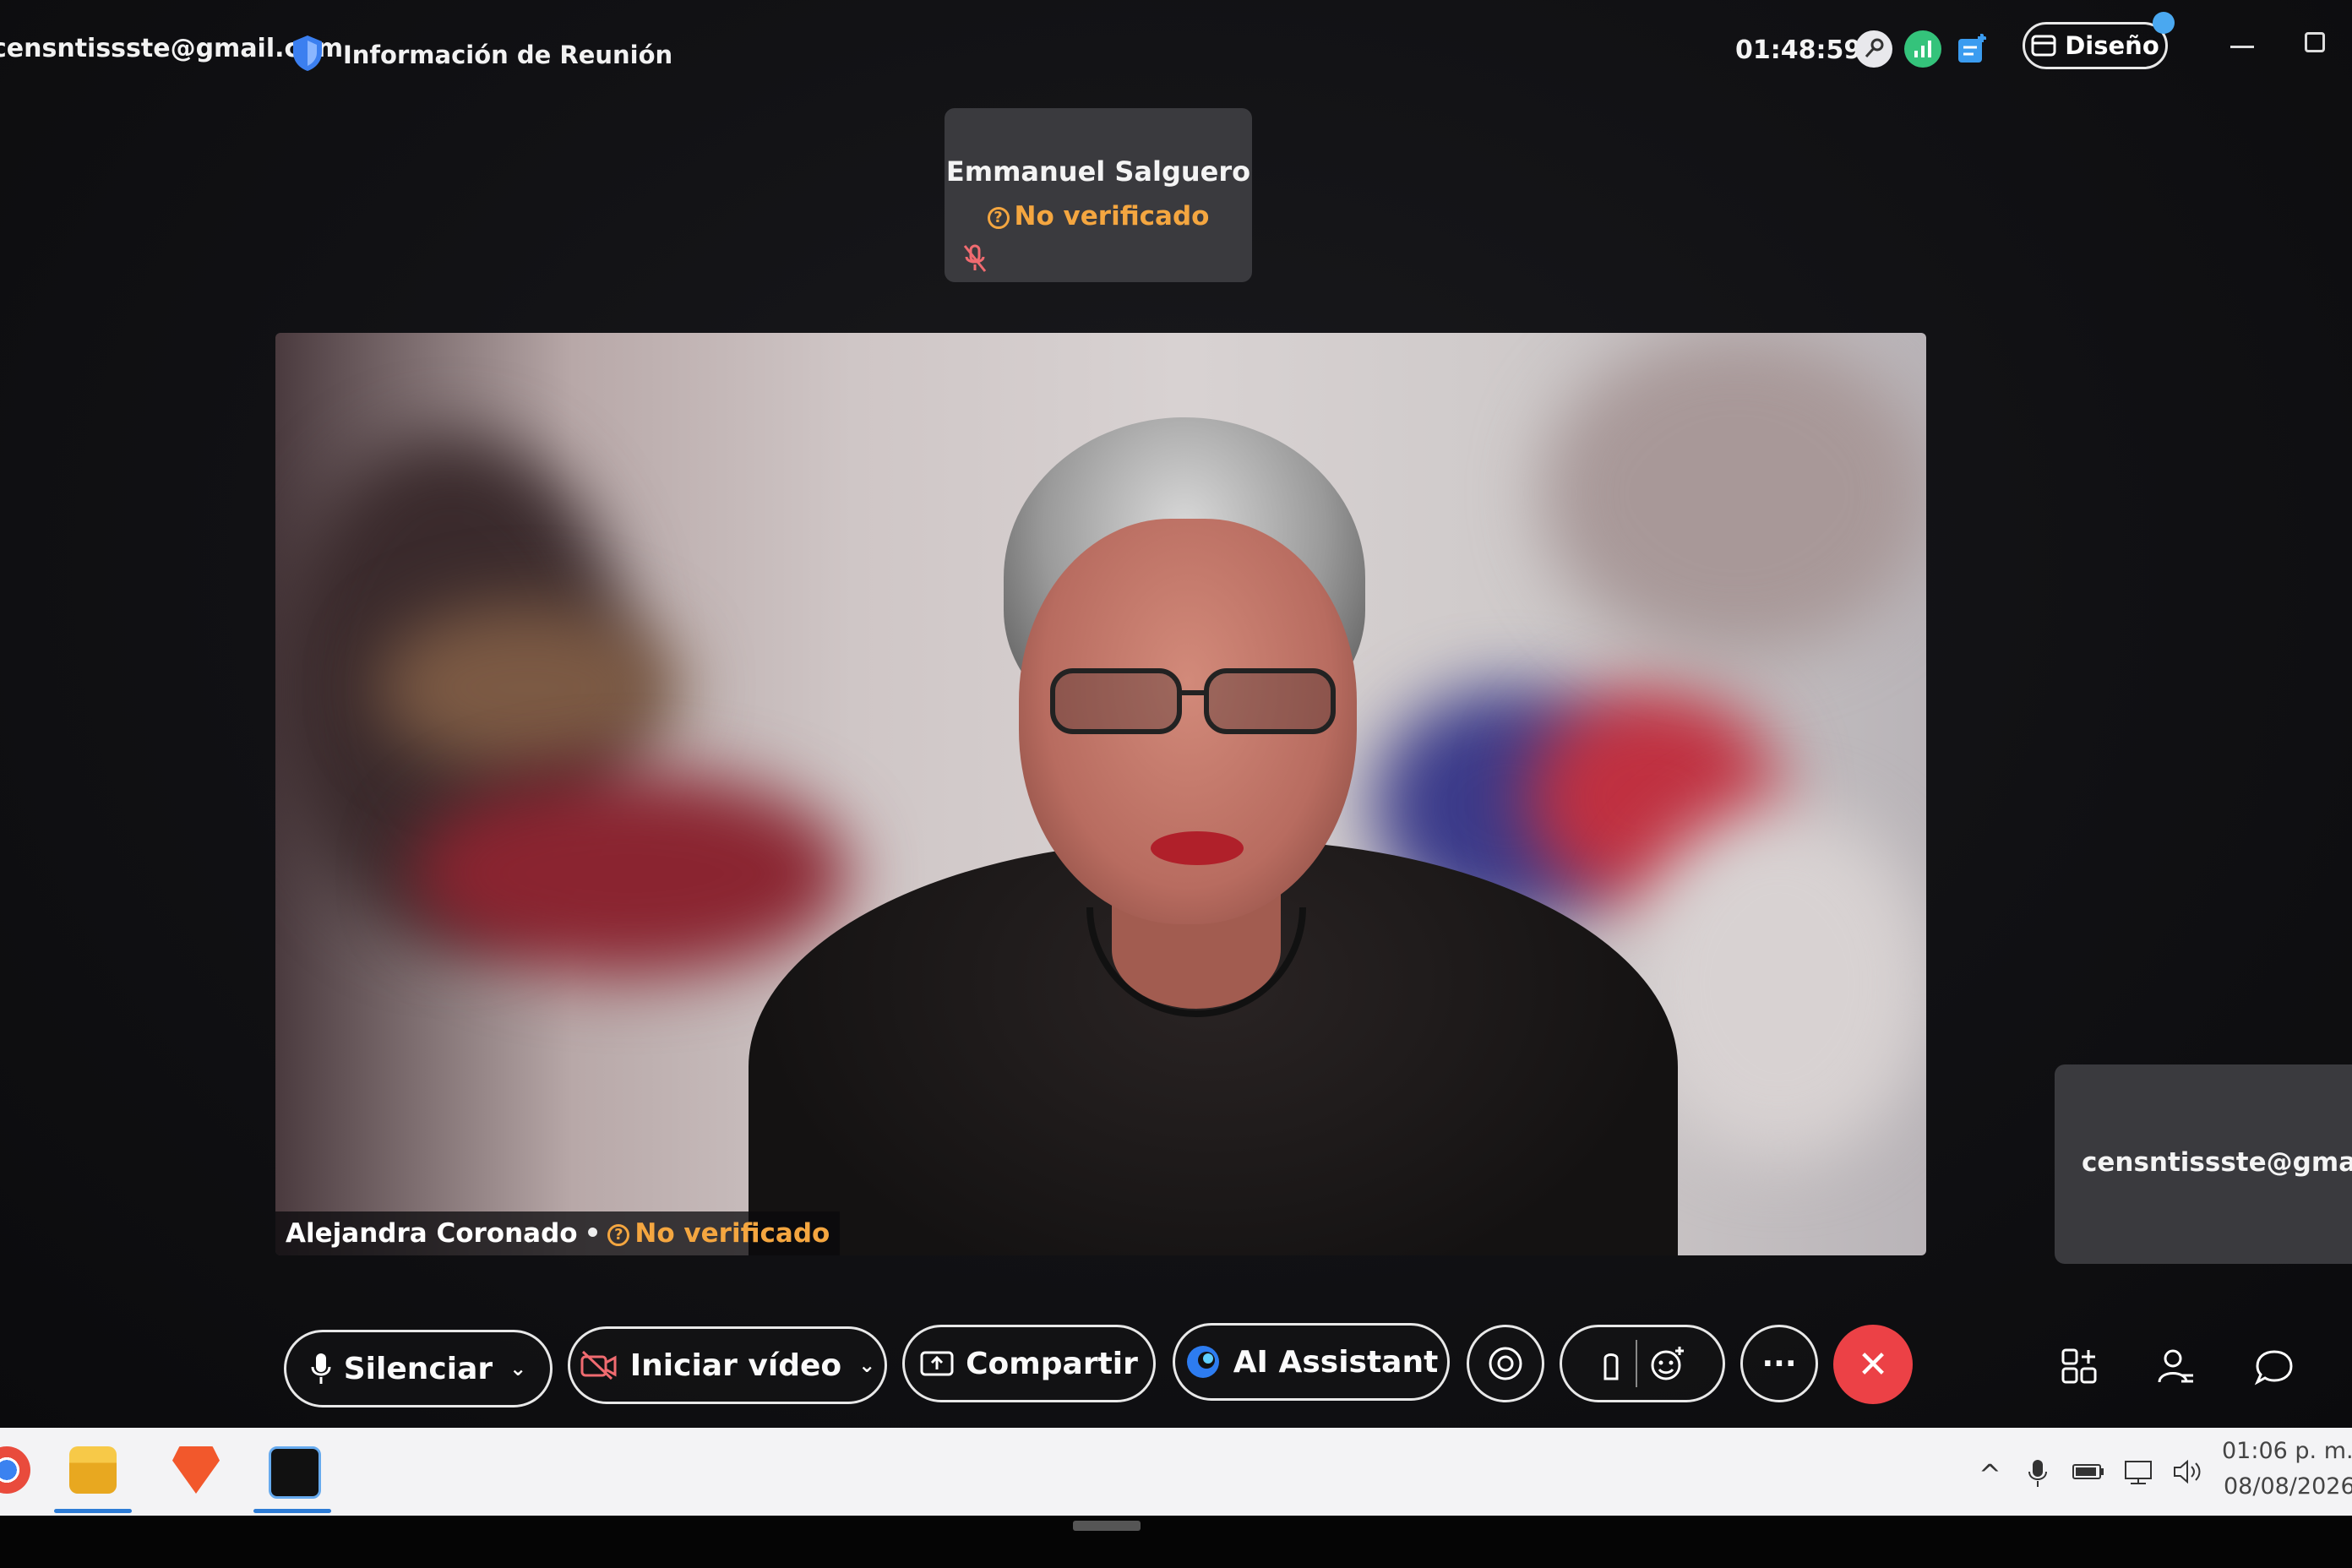 This screenshot has height=1568, width=2352. Describe the element at coordinates (1176, 1472) in the screenshot. I see `os-taskbar: ^ 01:06 p. m. 08/08/2026` at that location.